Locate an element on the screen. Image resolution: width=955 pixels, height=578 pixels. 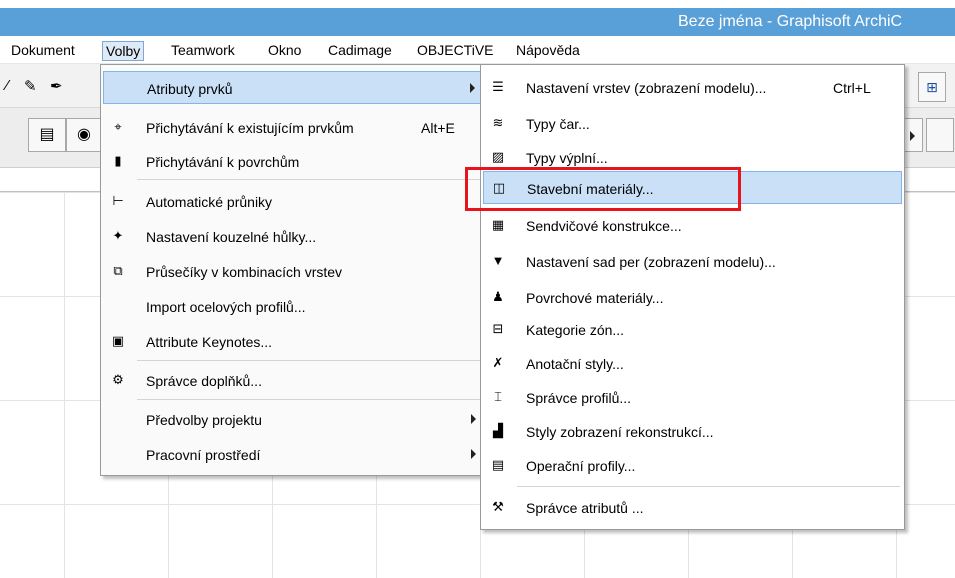
inject-icon: ✒ is located at coordinates (56, 86).